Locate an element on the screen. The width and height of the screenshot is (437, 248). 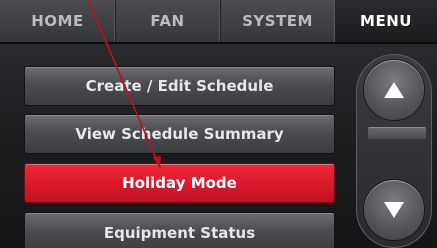
create-edit-schedule-button: Create / Edit Schedule is located at coordinates (179, 86).